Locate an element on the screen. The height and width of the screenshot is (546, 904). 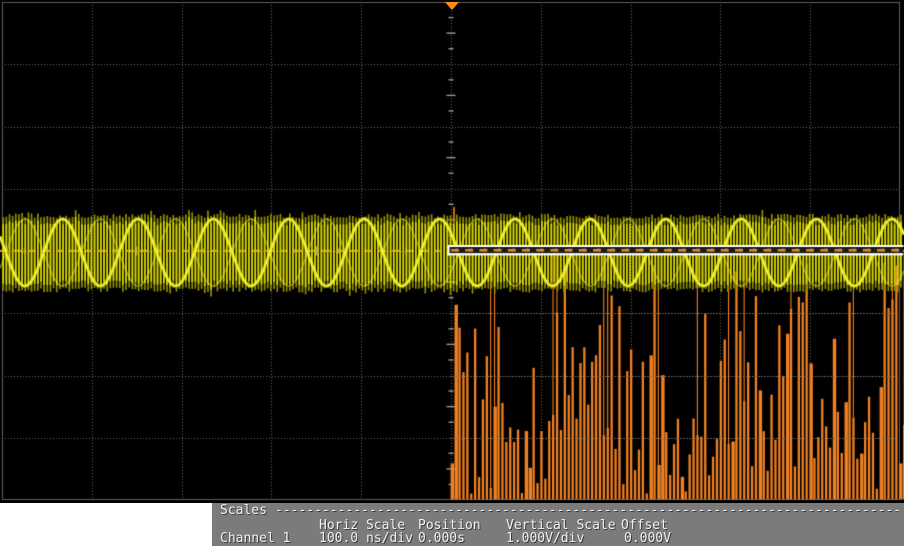
channel-1-label: Channel 1 is located at coordinates (255, 538).